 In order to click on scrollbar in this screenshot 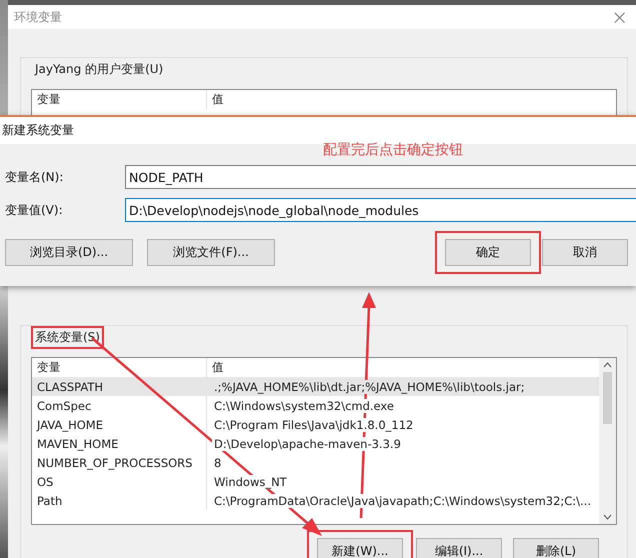, I will do `click(607, 441)`.